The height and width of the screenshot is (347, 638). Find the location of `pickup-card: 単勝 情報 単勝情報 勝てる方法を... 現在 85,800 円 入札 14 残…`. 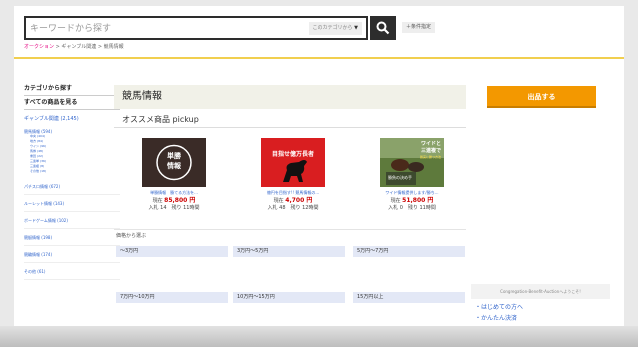

pickup-card: 単勝 情報 単勝情報 勝てる方法を... 現在 85,800 円 入札 14 残… is located at coordinates (174, 174).